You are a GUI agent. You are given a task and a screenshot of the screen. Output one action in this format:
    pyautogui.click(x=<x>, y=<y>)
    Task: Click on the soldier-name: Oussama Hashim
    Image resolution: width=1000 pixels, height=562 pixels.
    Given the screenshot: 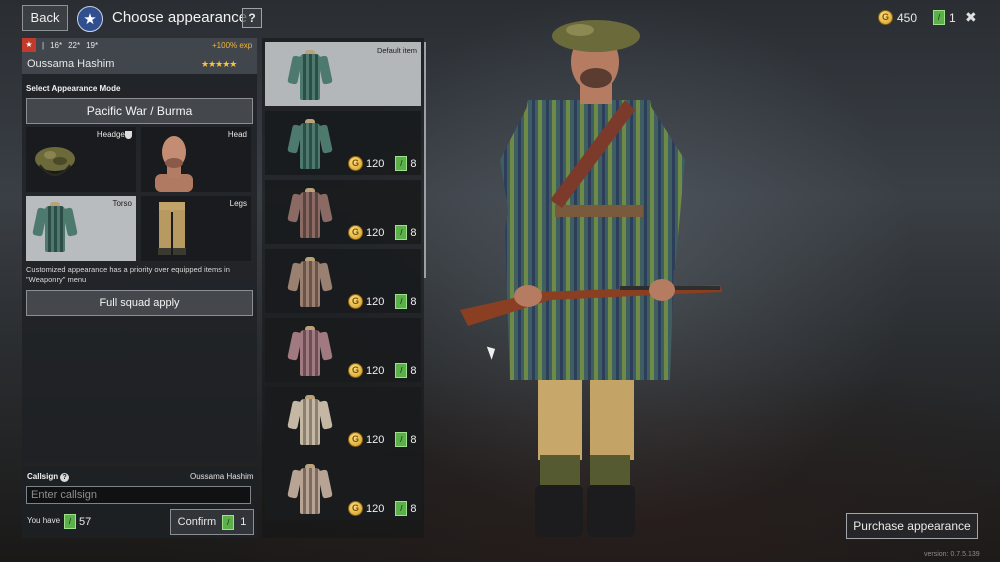 What is the action you would take?
    pyautogui.click(x=71, y=64)
    